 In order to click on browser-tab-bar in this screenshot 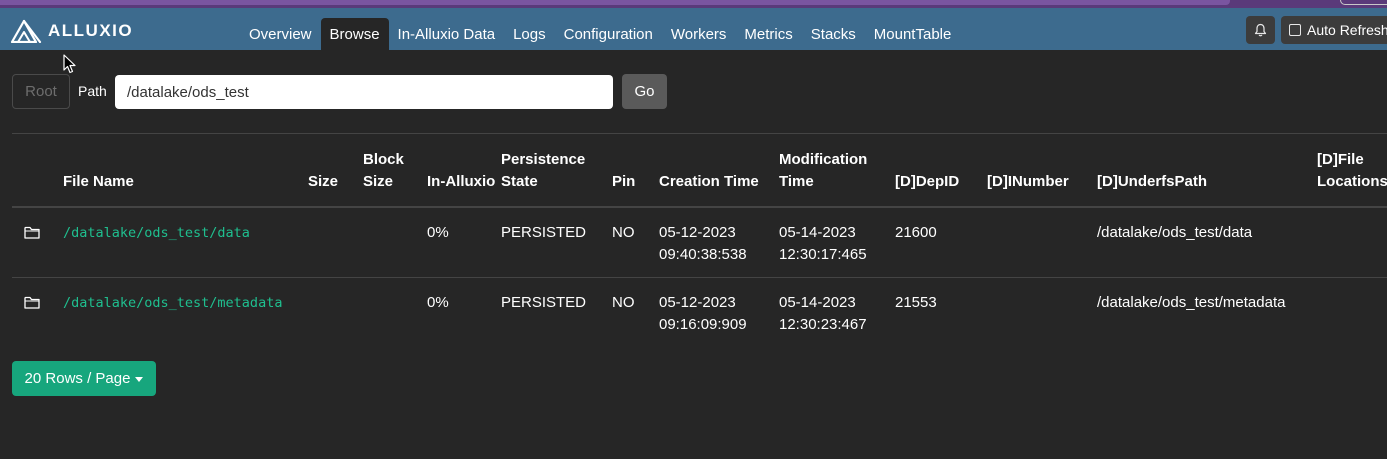, I will do `click(615, 2)`.